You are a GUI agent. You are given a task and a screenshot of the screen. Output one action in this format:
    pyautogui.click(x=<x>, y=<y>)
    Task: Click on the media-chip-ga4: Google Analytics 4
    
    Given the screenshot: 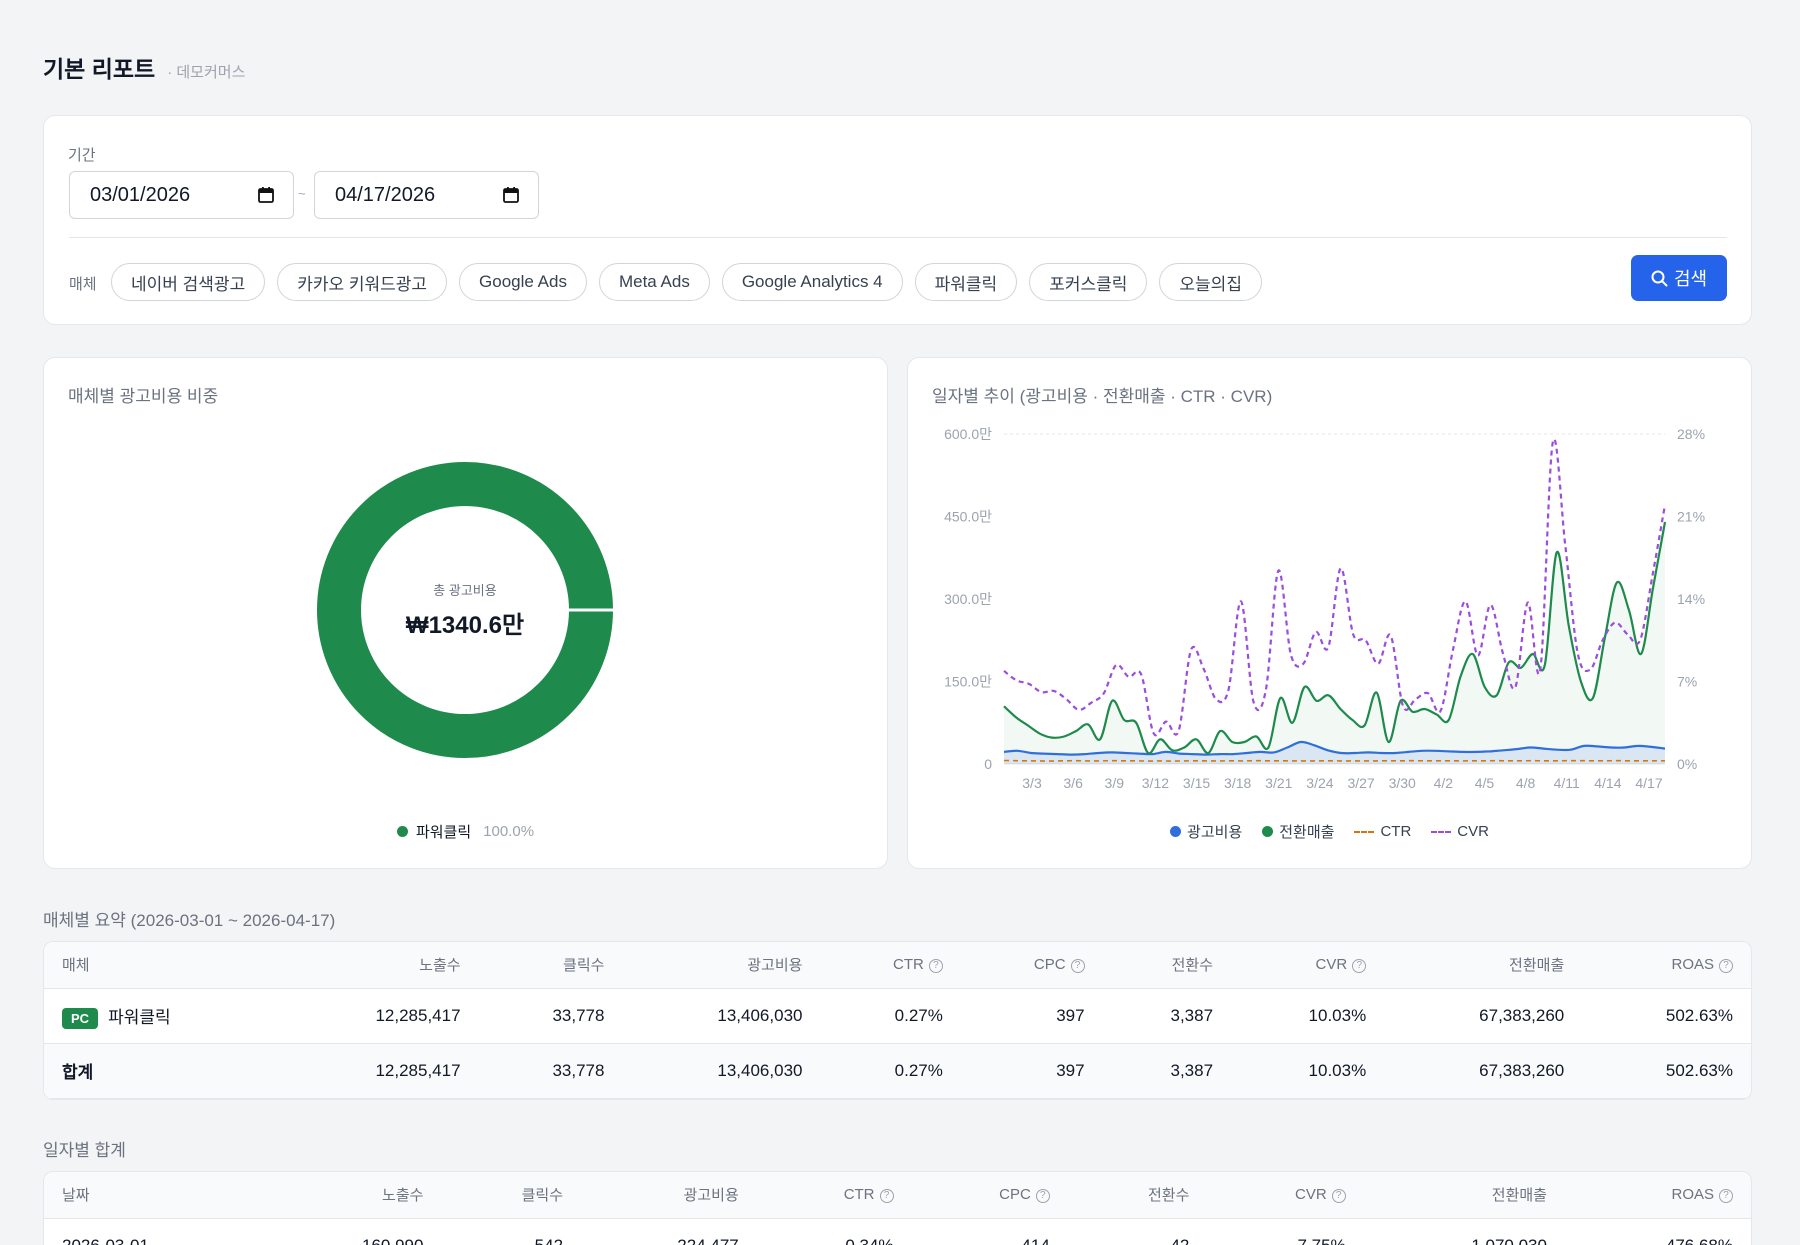 What is the action you would take?
    pyautogui.click(x=812, y=282)
    